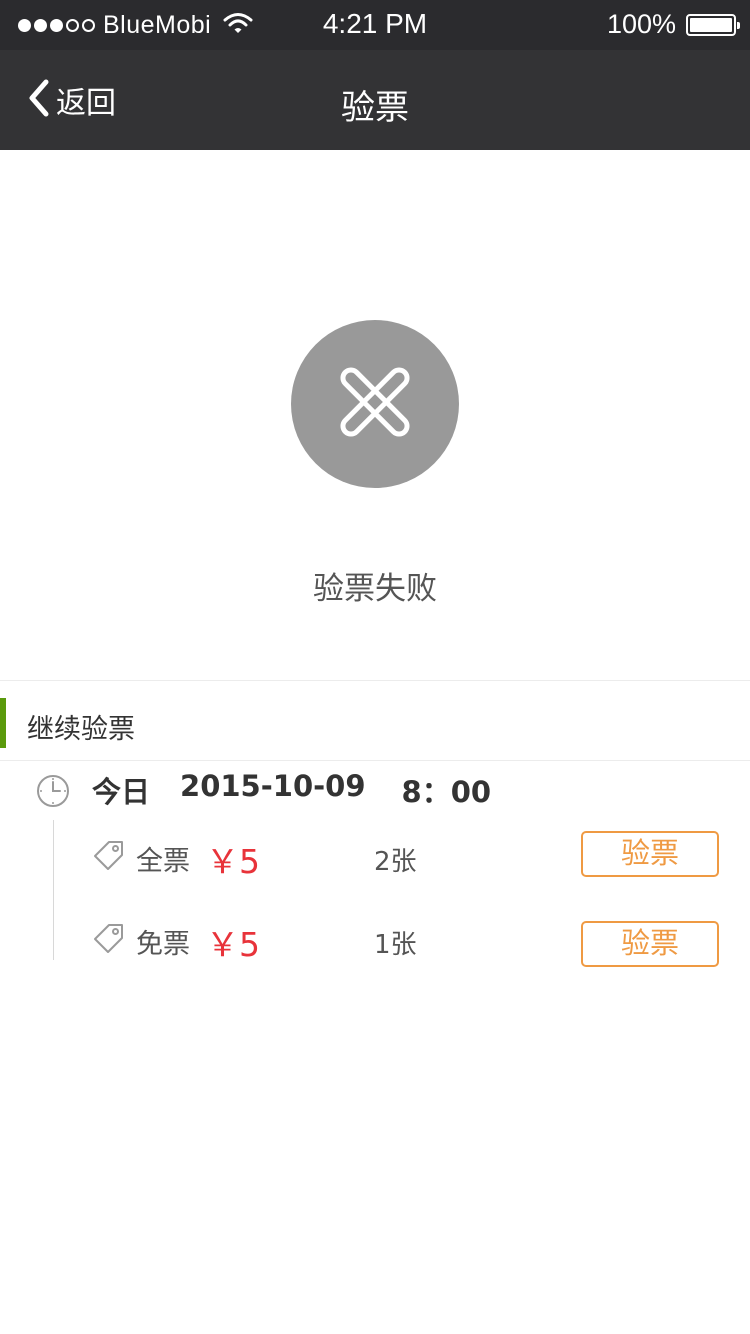 The width and height of the screenshot is (750, 1334). What do you see at coordinates (53, 793) in the screenshot?
I see `clock-icon` at bounding box center [53, 793].